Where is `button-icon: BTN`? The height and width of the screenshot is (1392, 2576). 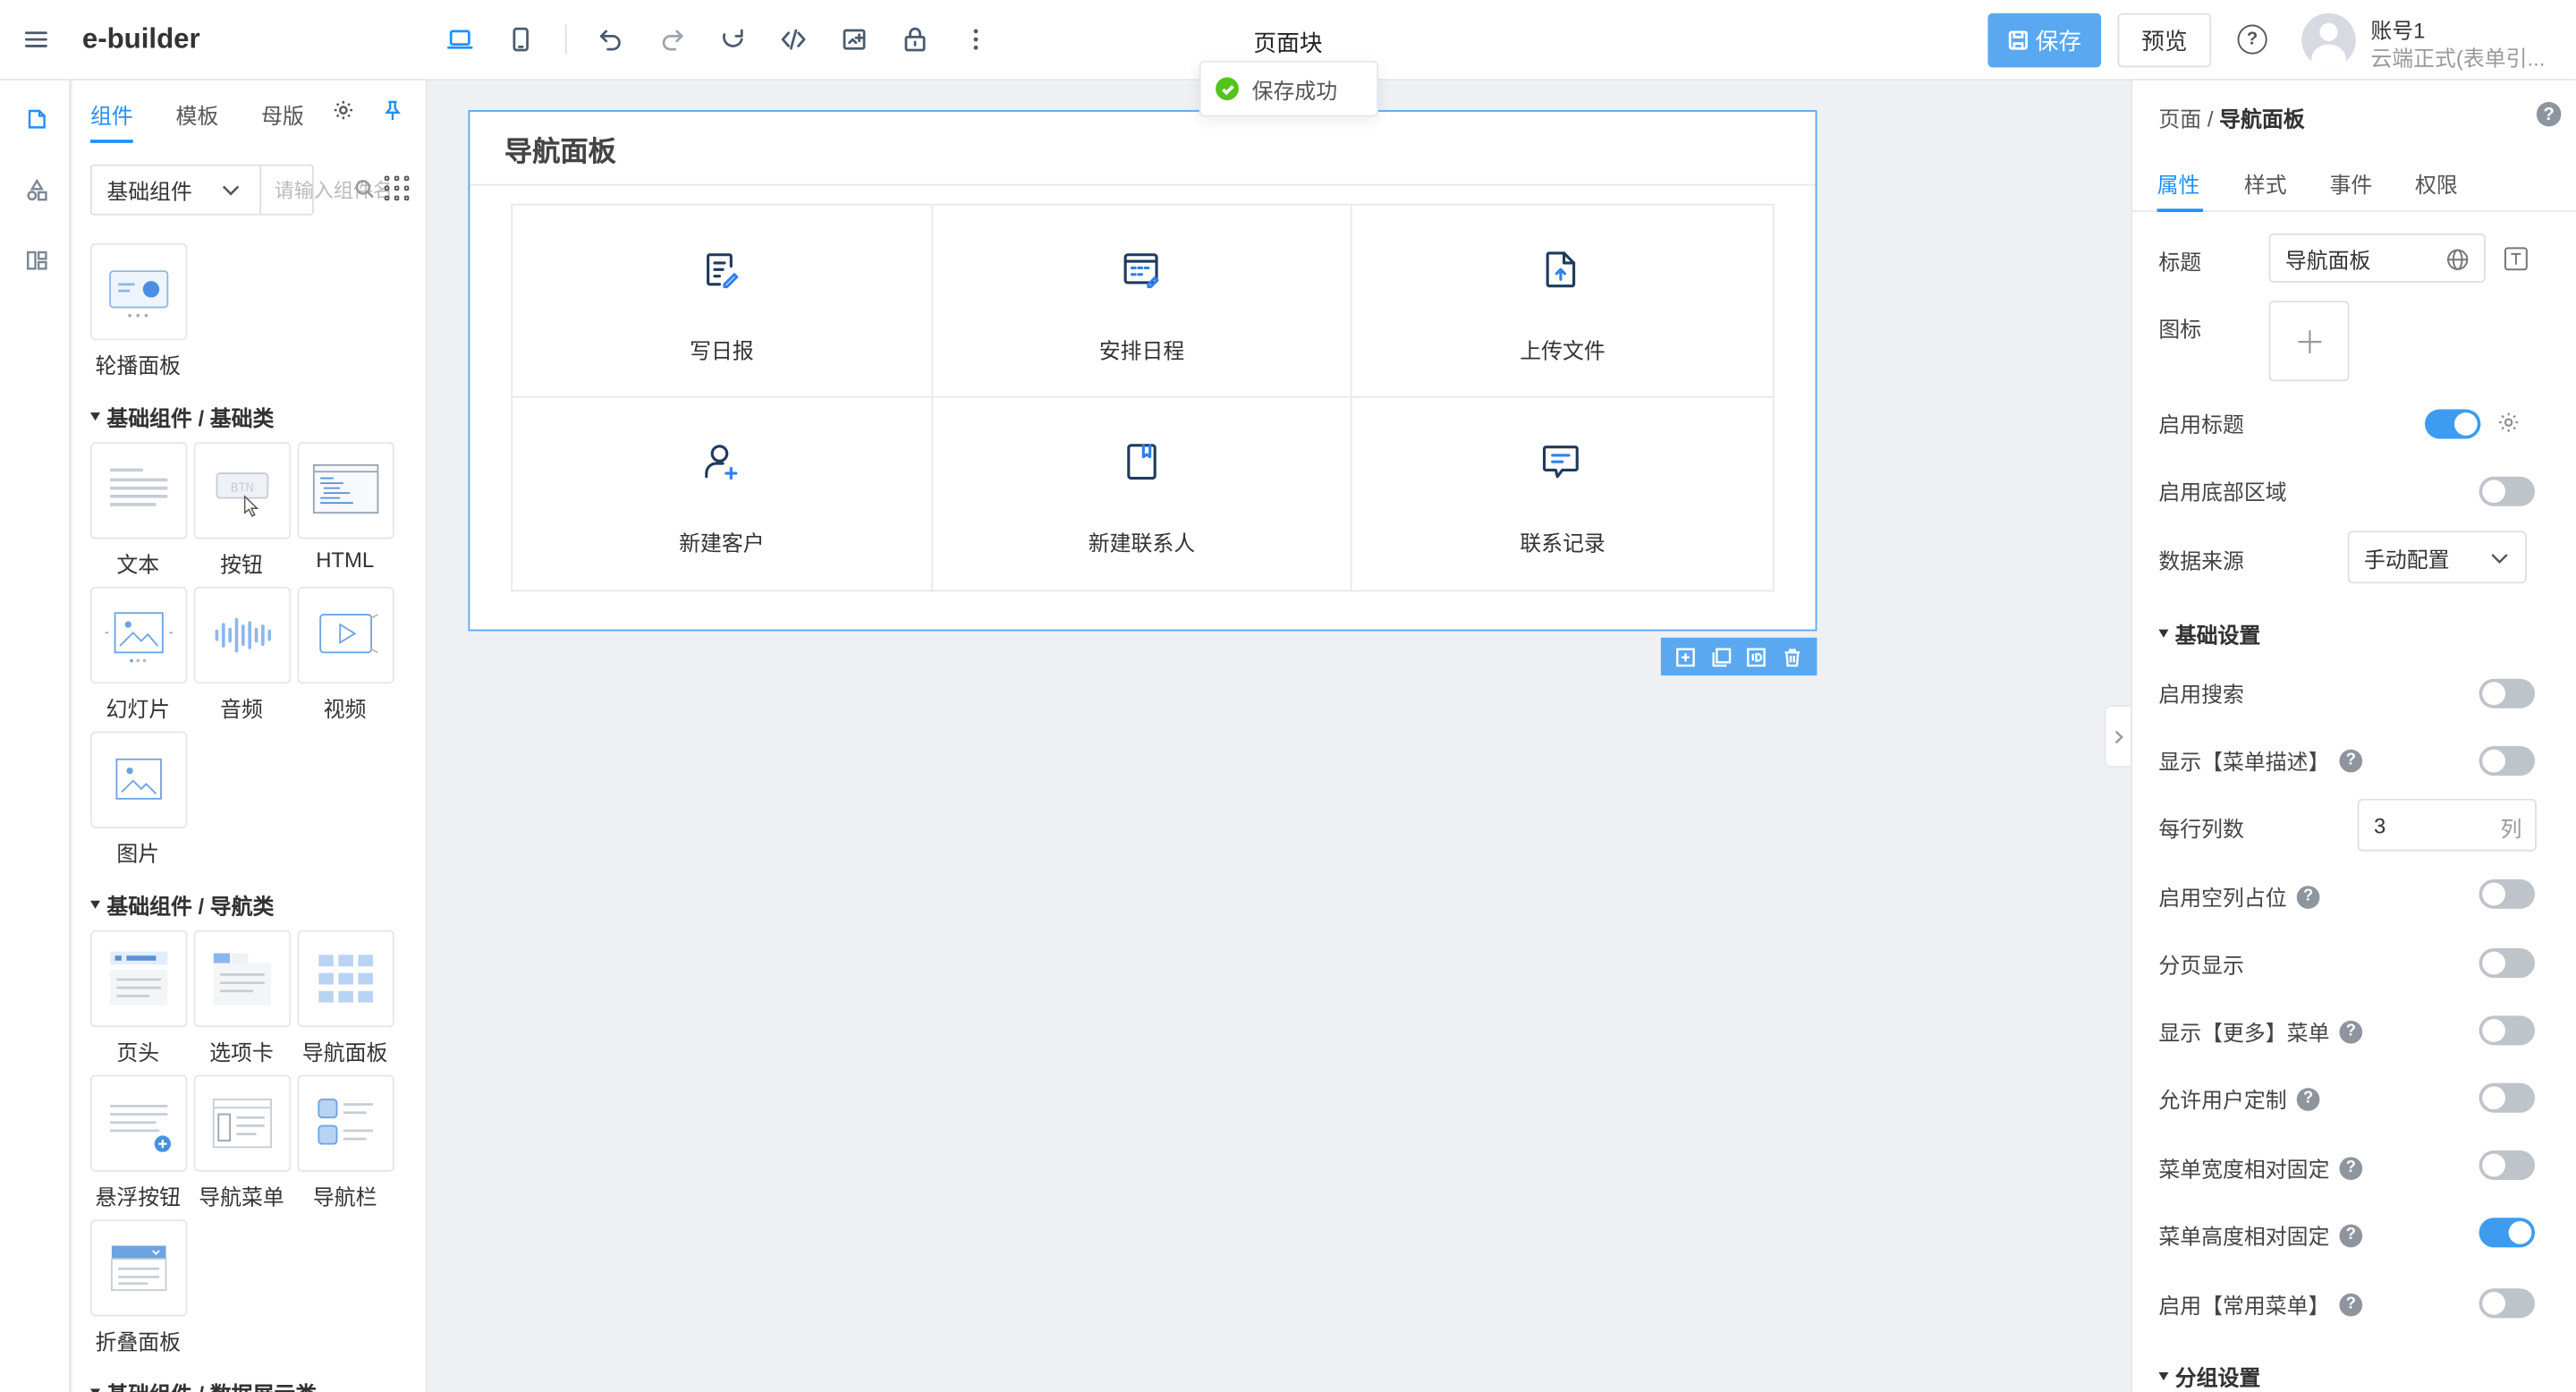 button-icon: BTN is located at coordinates (242, 494).